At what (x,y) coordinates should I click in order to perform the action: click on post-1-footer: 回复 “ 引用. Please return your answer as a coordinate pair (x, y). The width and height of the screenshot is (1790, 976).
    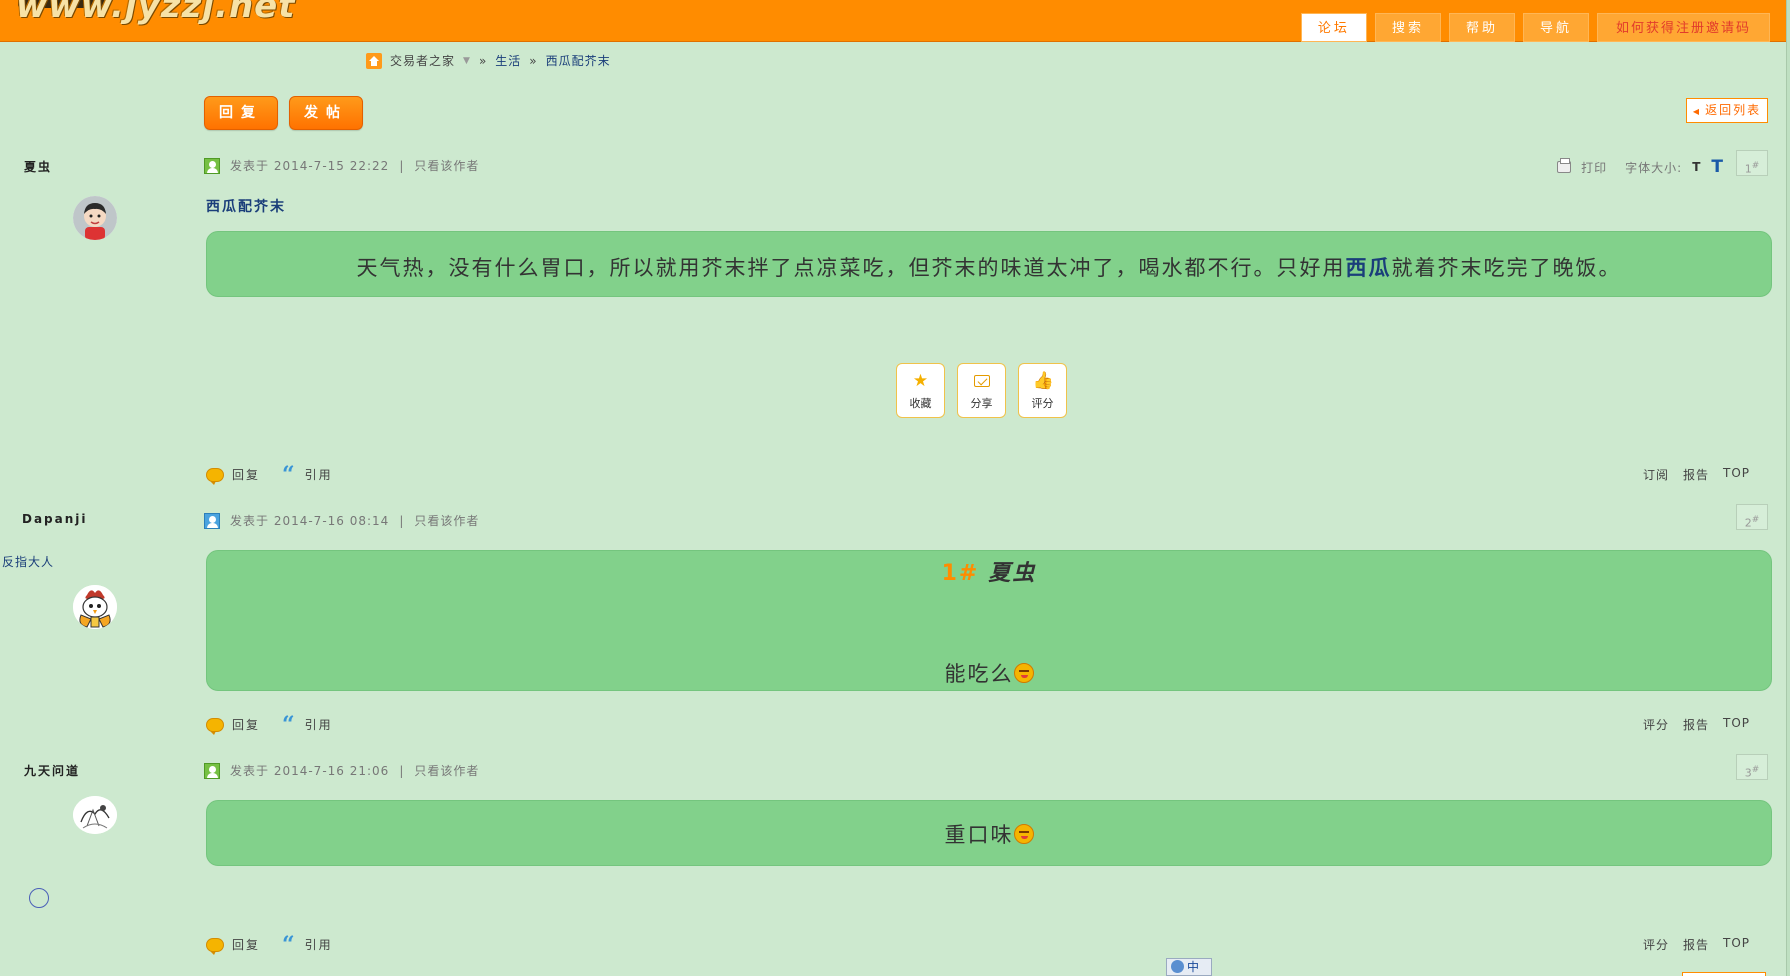
    Looking at the image, I should click on (269, 475).